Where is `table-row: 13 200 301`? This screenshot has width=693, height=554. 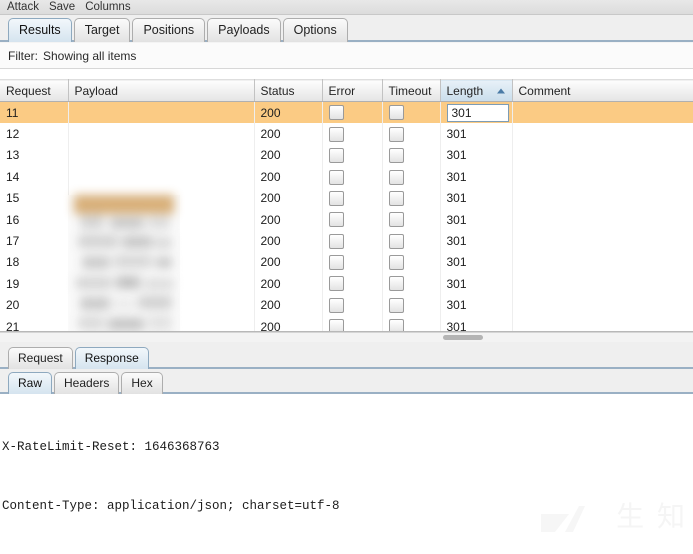
table-row: 13 200 301 is located at coordinates (346, 155).